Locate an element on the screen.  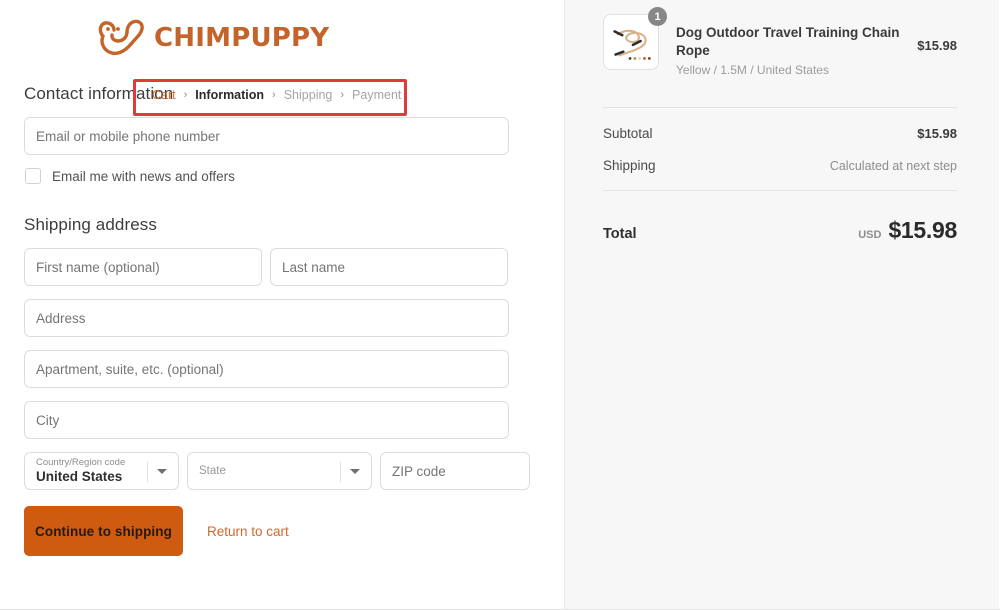
grand-total-row: Total USD $15.98 is located at coordinates (780, 230).